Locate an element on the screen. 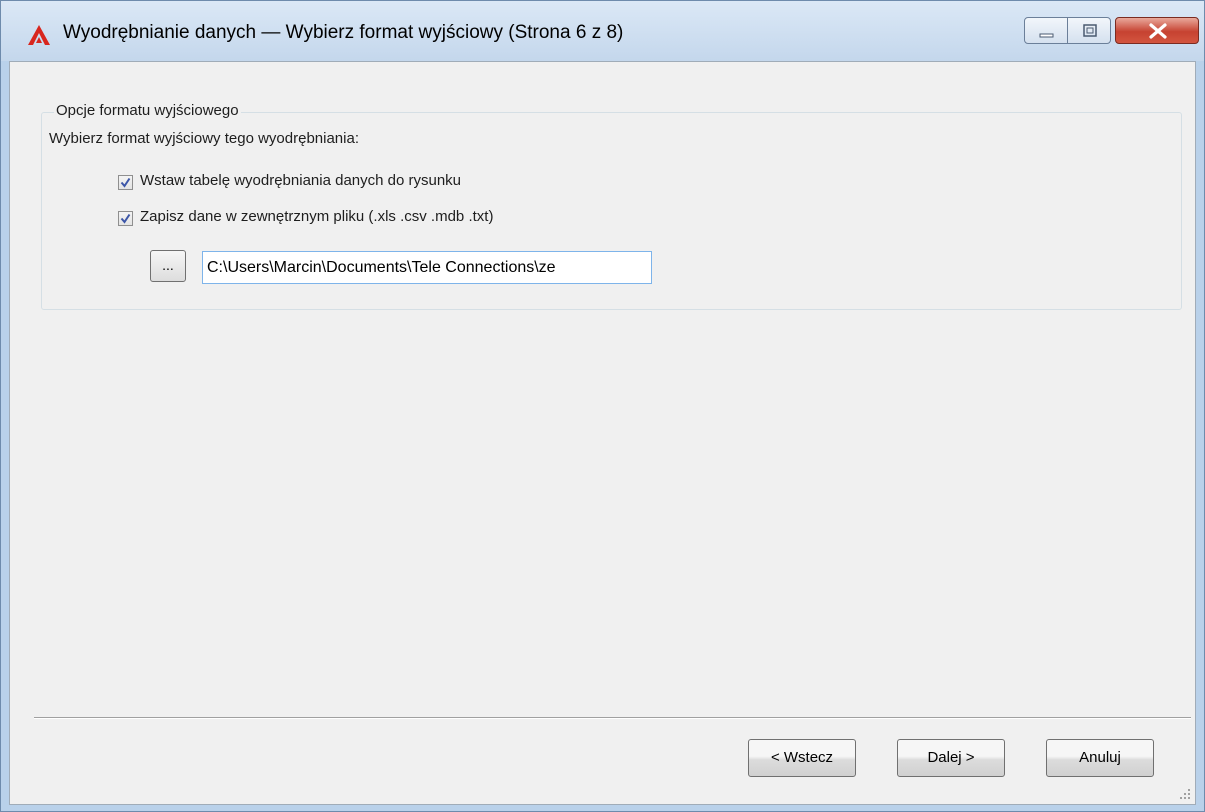 Image resolution: width=1205 pixels, height=812 pixels. group-title: Opcje formatu wyjściowego is located at coordinates (147, 110).